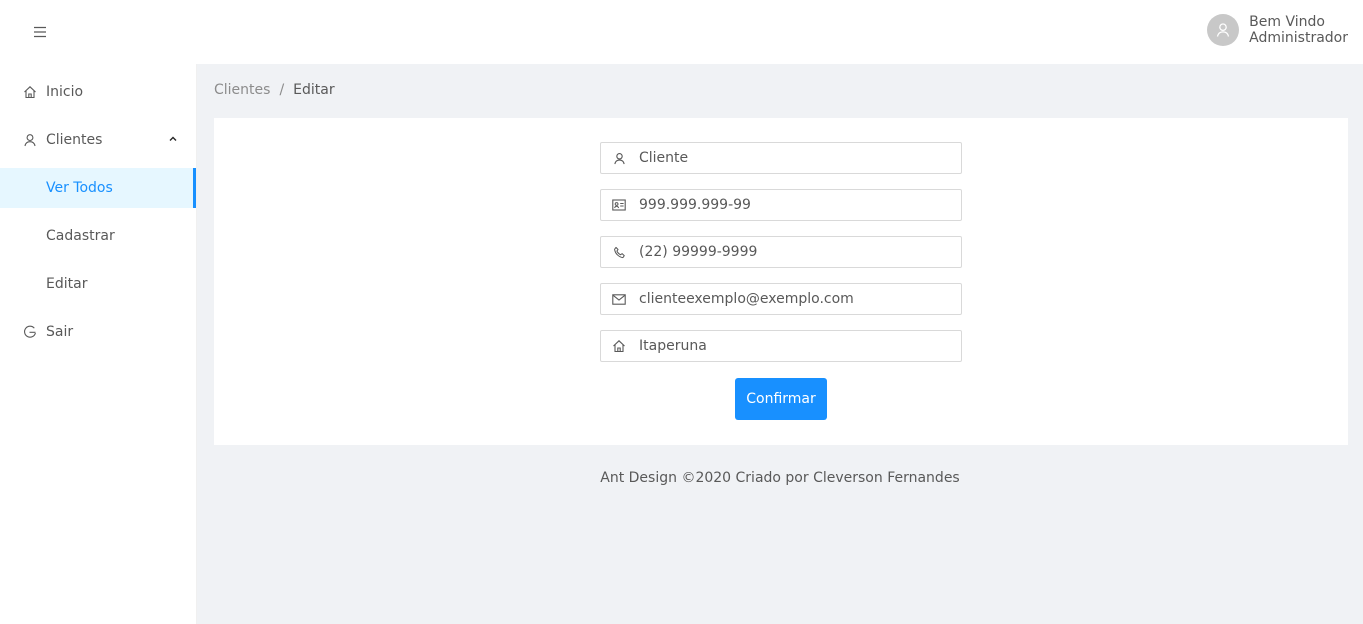 This screenshot has height=624, width=1363. I want to click on sidebar-item-clientes: Clientes, so click(98, 140).